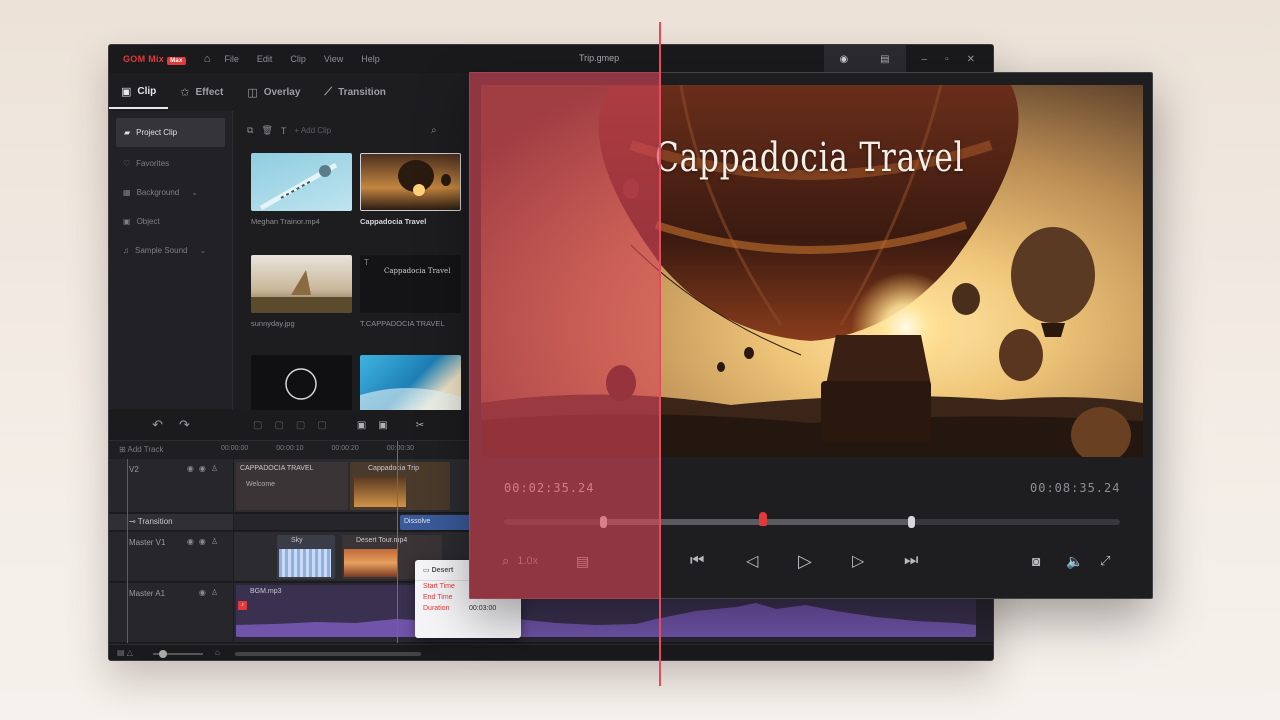  I want to click on undo-icon: ↶, so click(157, 425).